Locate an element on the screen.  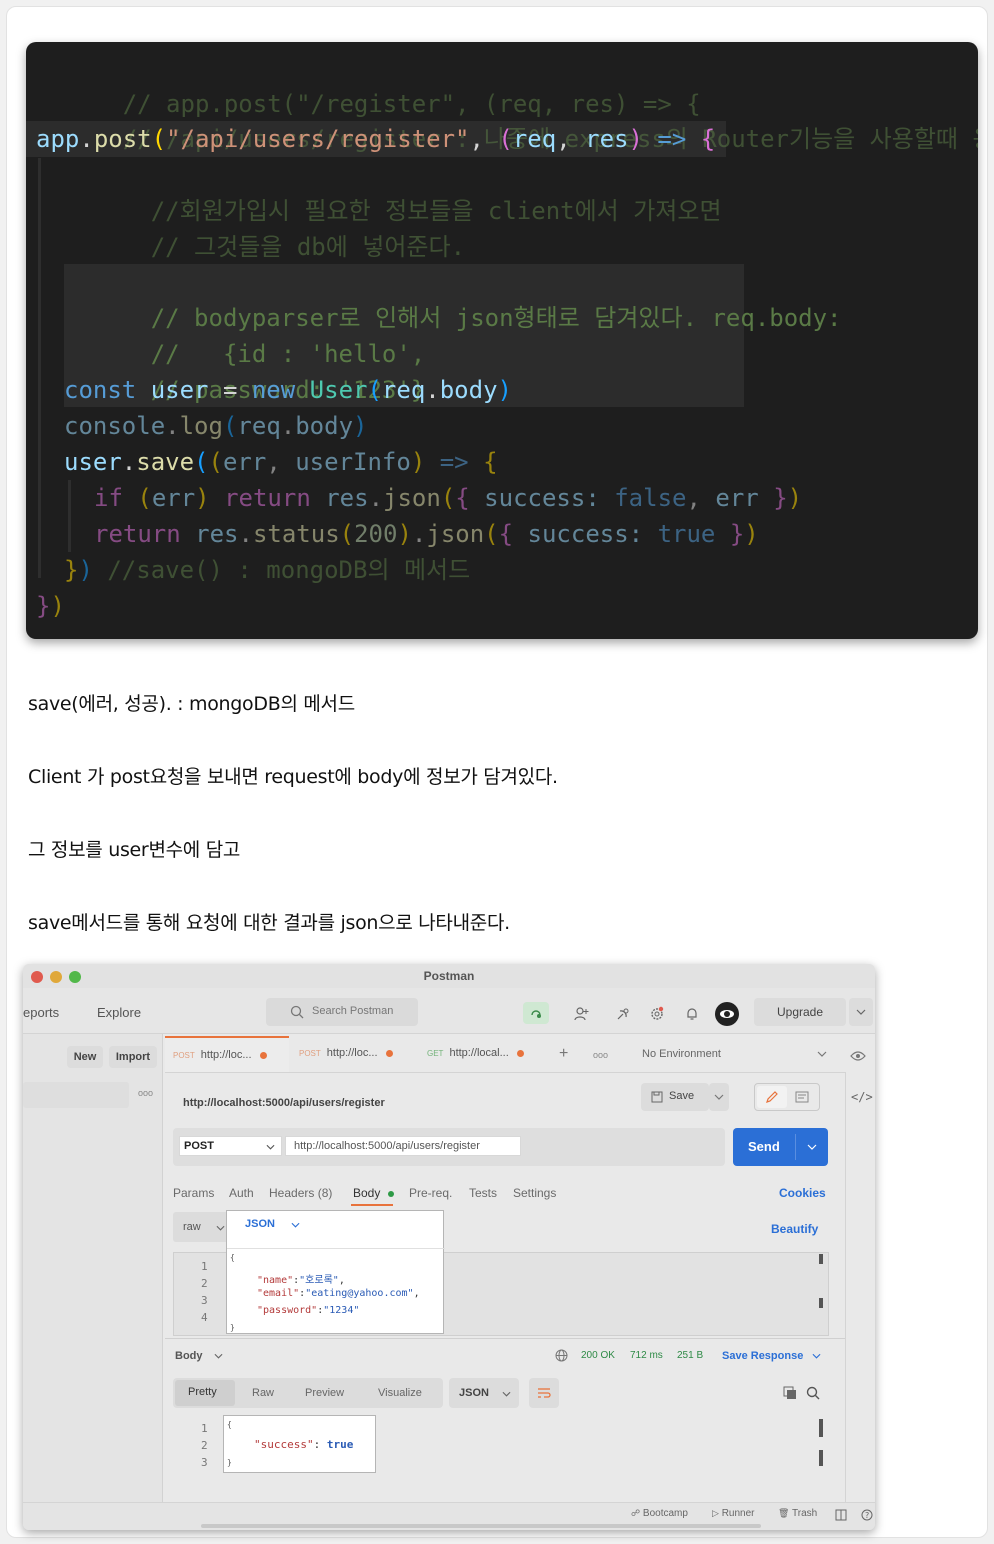
sync-status-icon is located at coordinates (536, 1013).